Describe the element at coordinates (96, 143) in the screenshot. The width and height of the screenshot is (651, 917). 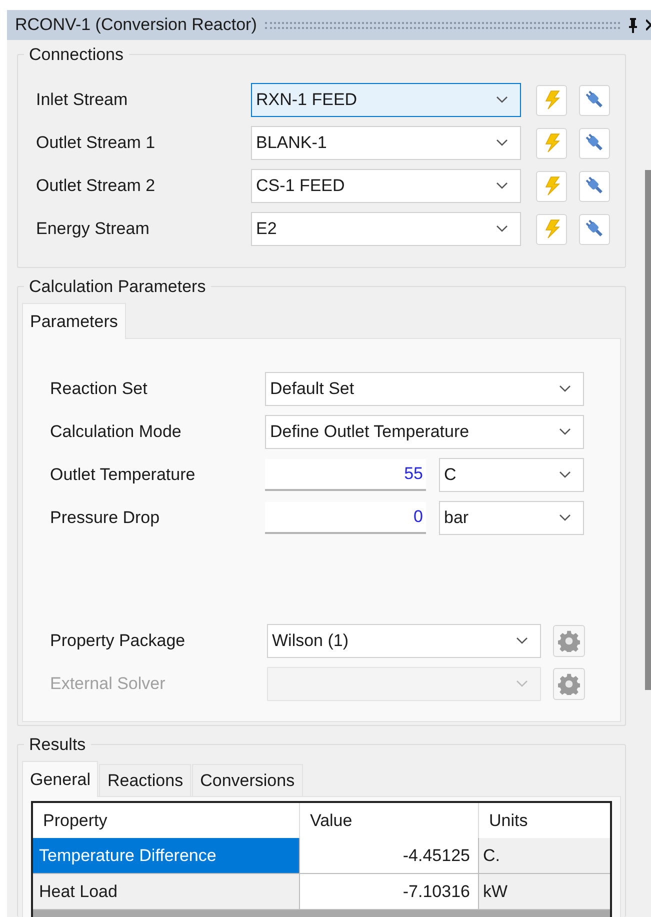
I see `field-label: Outlet Stream 1` at that location.